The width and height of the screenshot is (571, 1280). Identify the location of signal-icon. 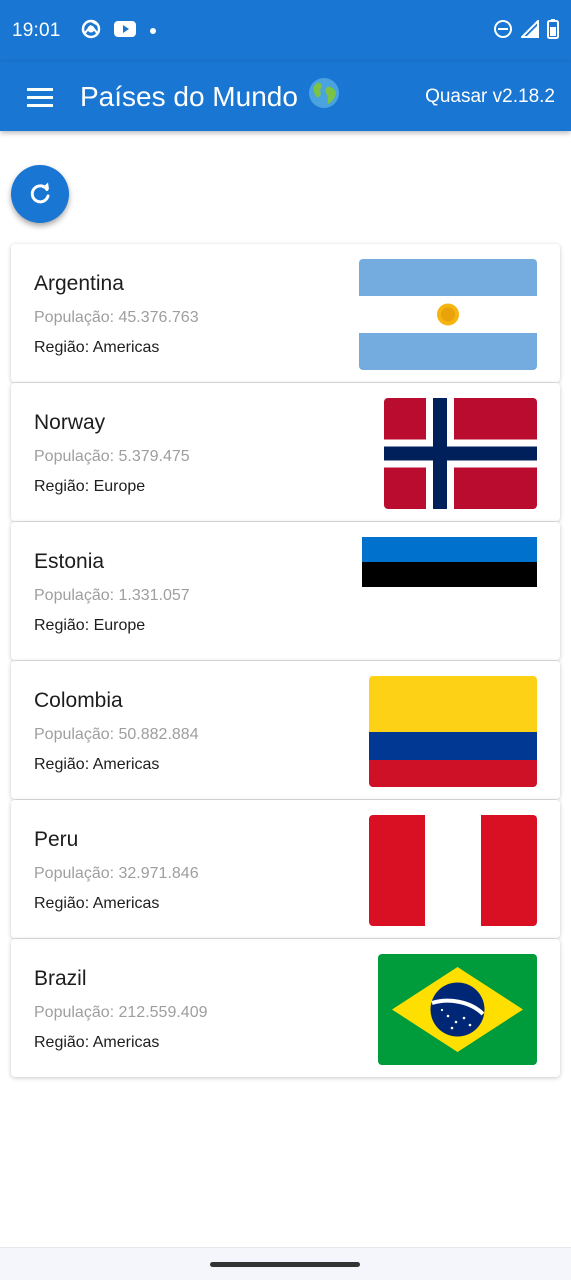
(529, 30).